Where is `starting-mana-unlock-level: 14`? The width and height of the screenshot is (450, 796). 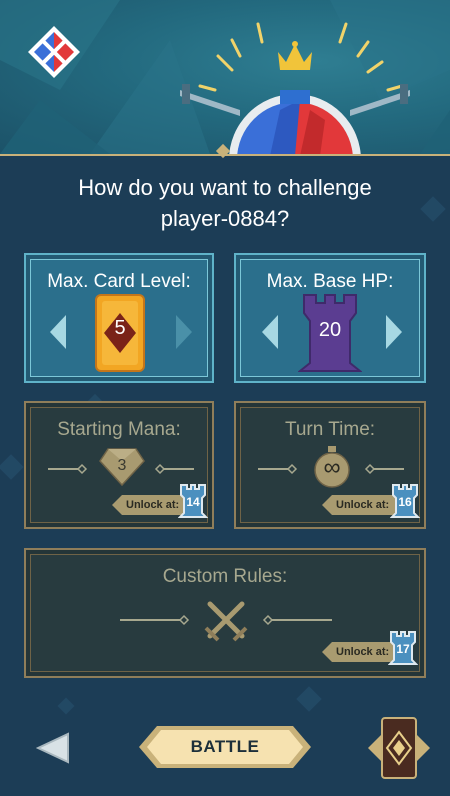 starting-mana-unlock-level: 14 is located at coordinates (193, 502).